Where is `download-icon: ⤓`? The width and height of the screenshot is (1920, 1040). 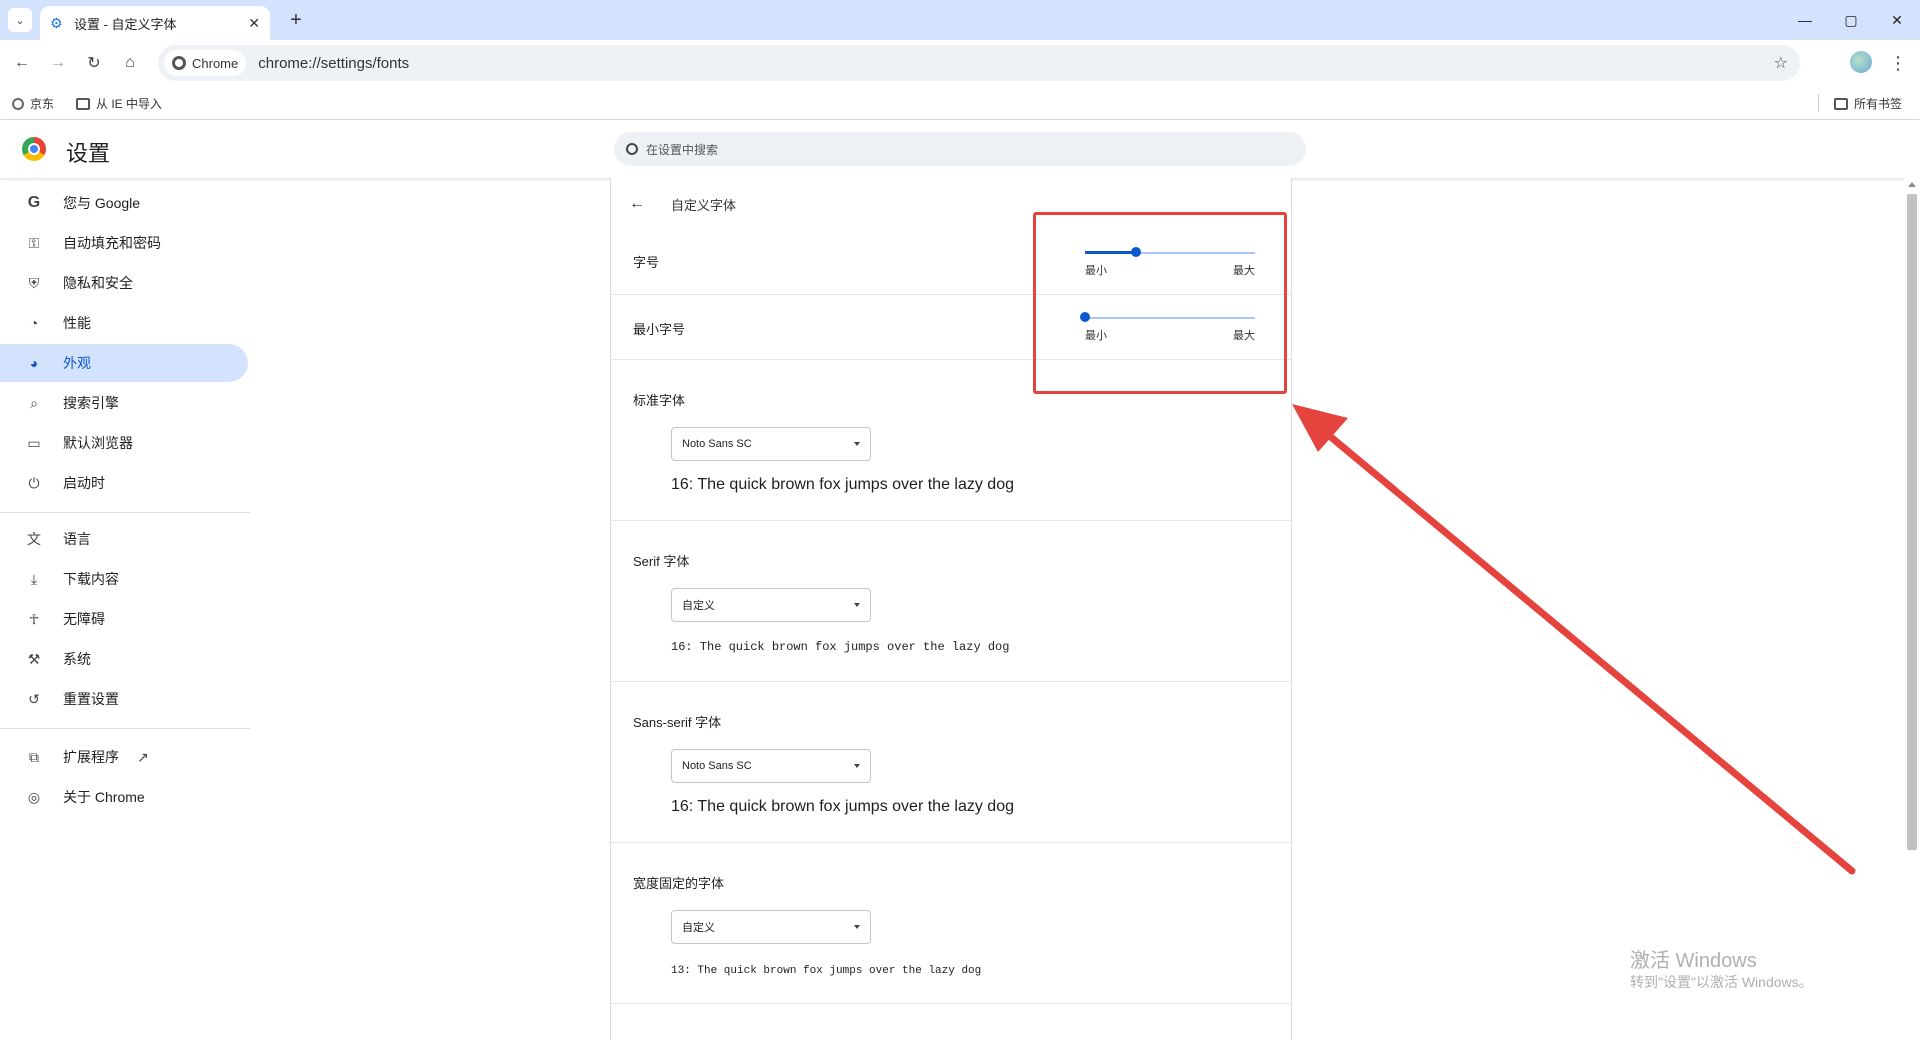 download-icon: ⤓ is located at coordinates (34, 578).